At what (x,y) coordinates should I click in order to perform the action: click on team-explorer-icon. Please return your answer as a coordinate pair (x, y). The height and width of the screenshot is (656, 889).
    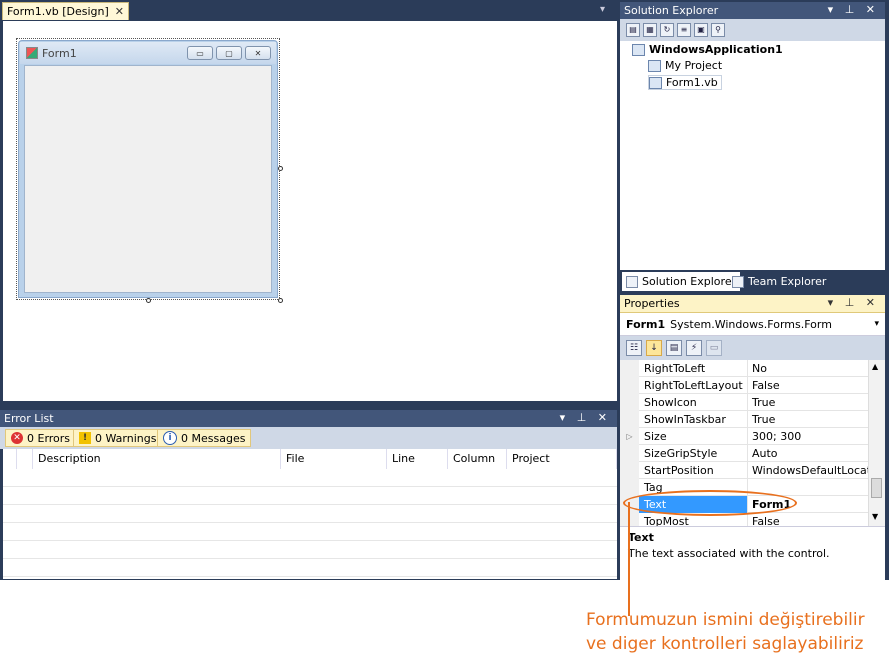
    Looking at the image, I should click on (738, 281).